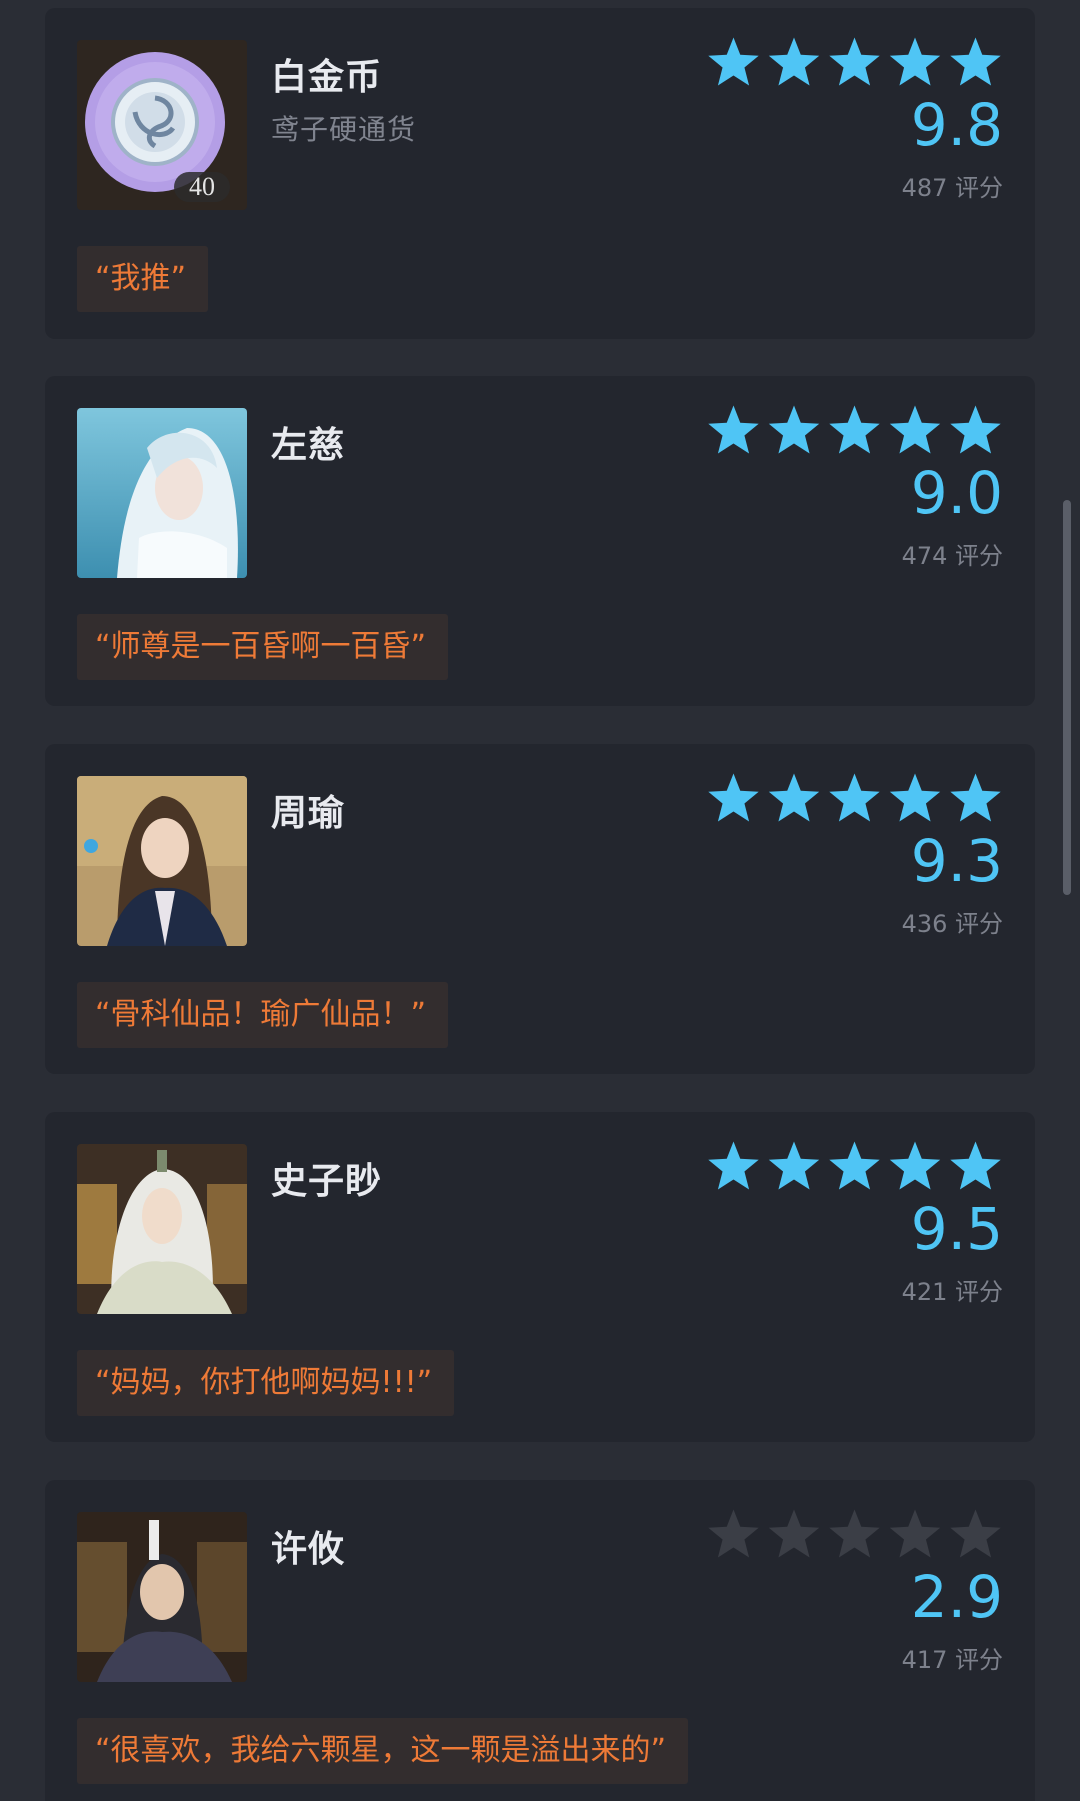 The height and width of the screenshot is (1801, 1080). Describe the element at coordinates (308, 1549) in the screenshot. I see `item-name: 许攸` at that location.